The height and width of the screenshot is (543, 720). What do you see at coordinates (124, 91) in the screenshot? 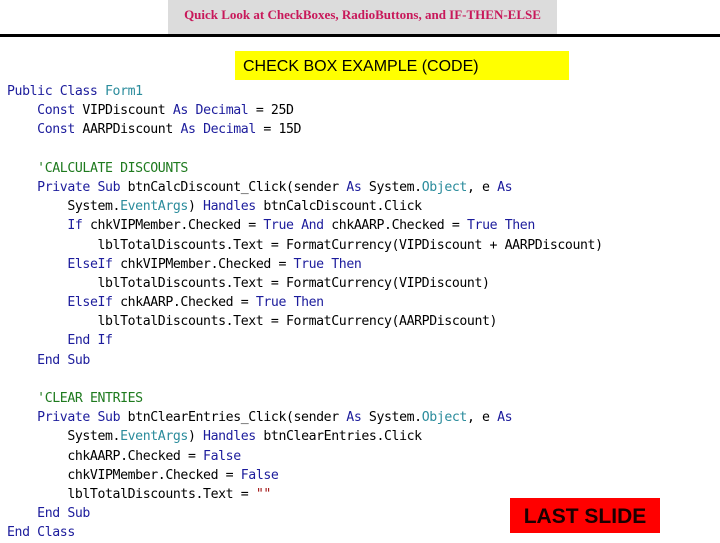
I see `code-type: Form1` at bounding box center [124, 91].